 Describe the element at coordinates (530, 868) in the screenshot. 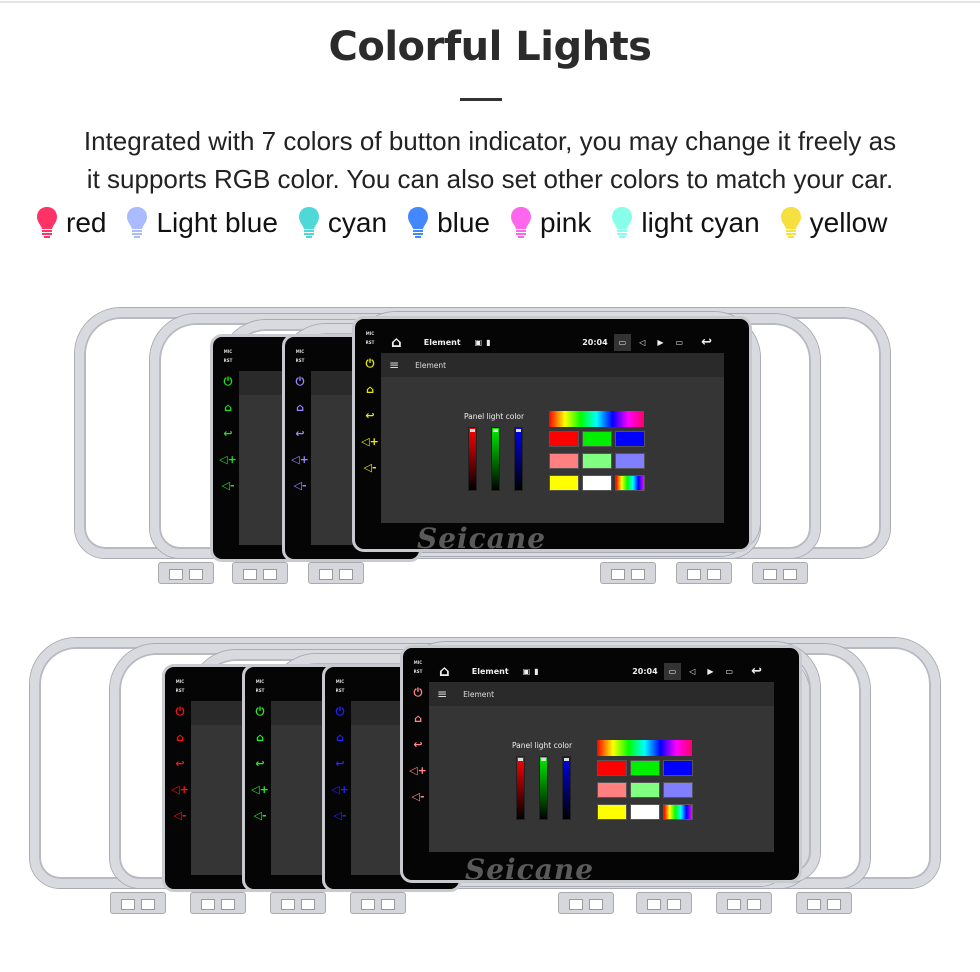

I see `seicane-watermark: Seicane` at that location.